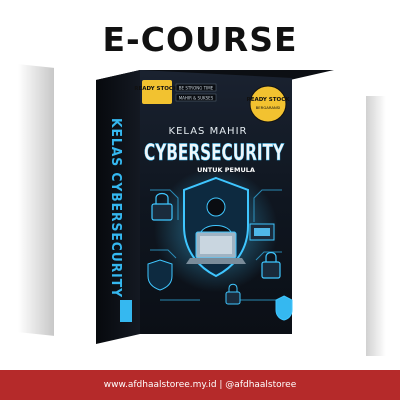 Image resolution: width=400 pixels, height=400 pixels. I want to click on subtitle-text: UNTUK PEMULA, so click(226, 170).